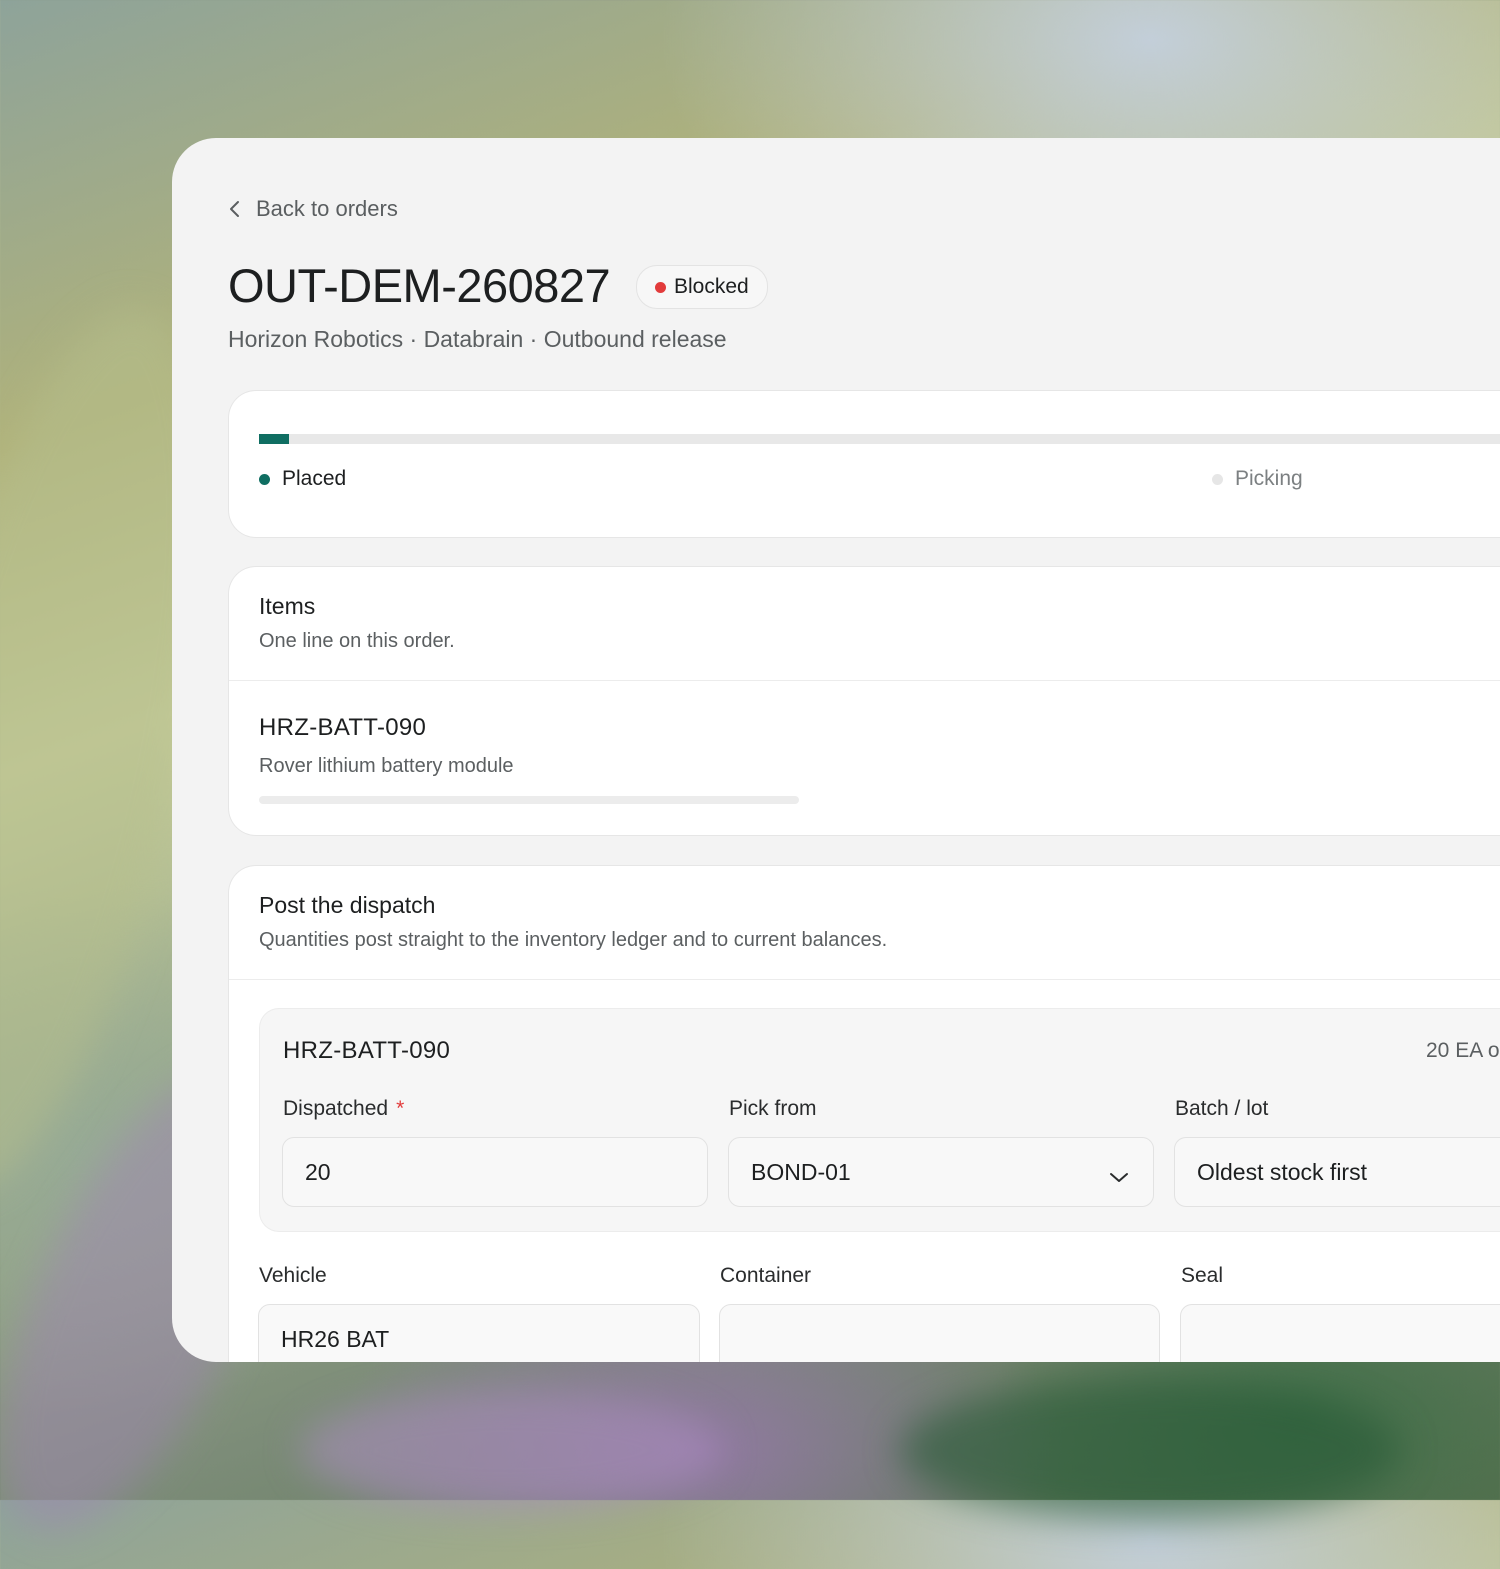  Describe the element at coordinates (343, 727) in the screenshot. I see `item-sku: HRZ-BATT-090` at that location.